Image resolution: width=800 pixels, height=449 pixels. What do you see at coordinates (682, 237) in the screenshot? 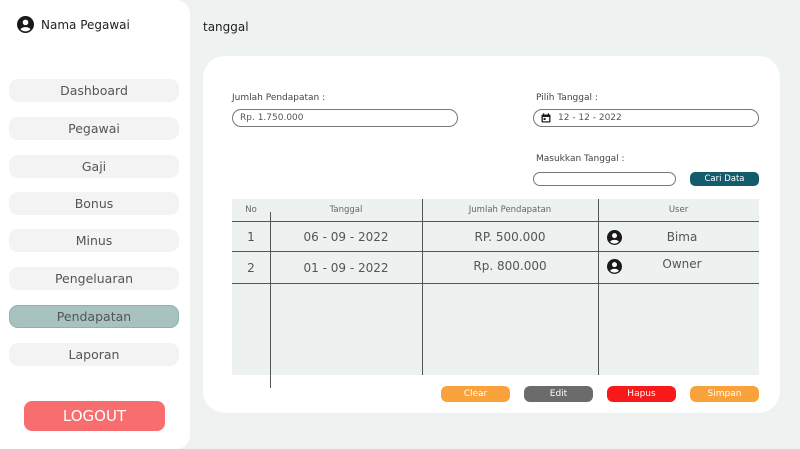
I see `row-user: Bima` at bounding box center [682, 237].